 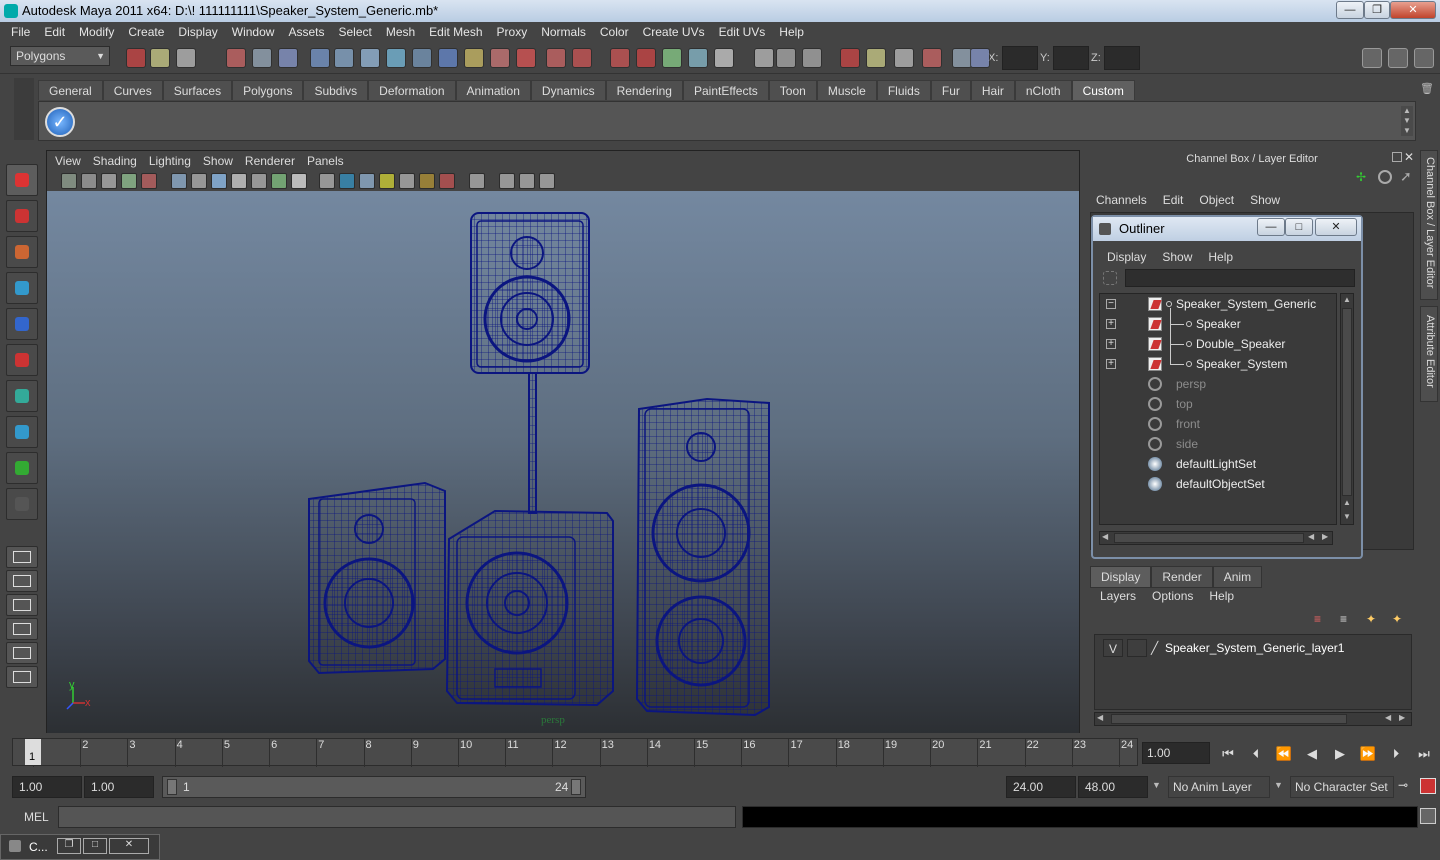 I want to click on outliner-item-top: top, so click(x=1219, y=404).